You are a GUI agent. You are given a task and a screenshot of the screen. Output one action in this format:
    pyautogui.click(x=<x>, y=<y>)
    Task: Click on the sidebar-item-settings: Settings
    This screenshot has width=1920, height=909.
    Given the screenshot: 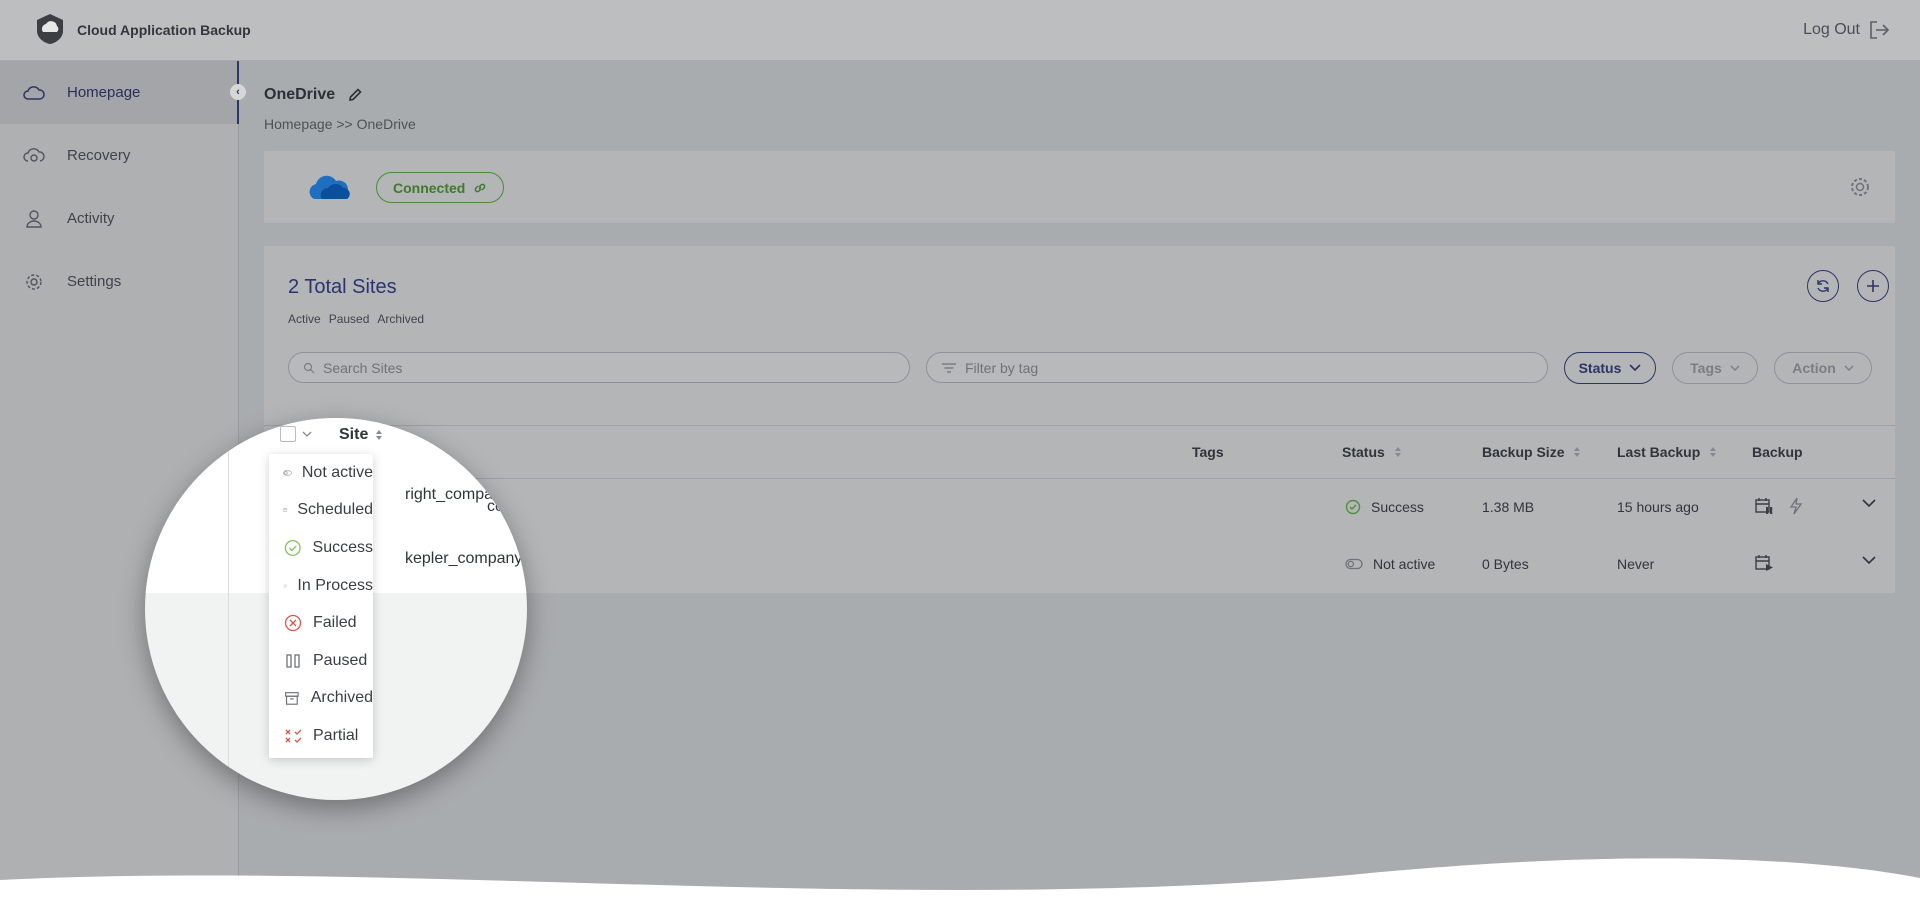 What is the action you would take?
    pyautogui.click(x=119, y=281)
    